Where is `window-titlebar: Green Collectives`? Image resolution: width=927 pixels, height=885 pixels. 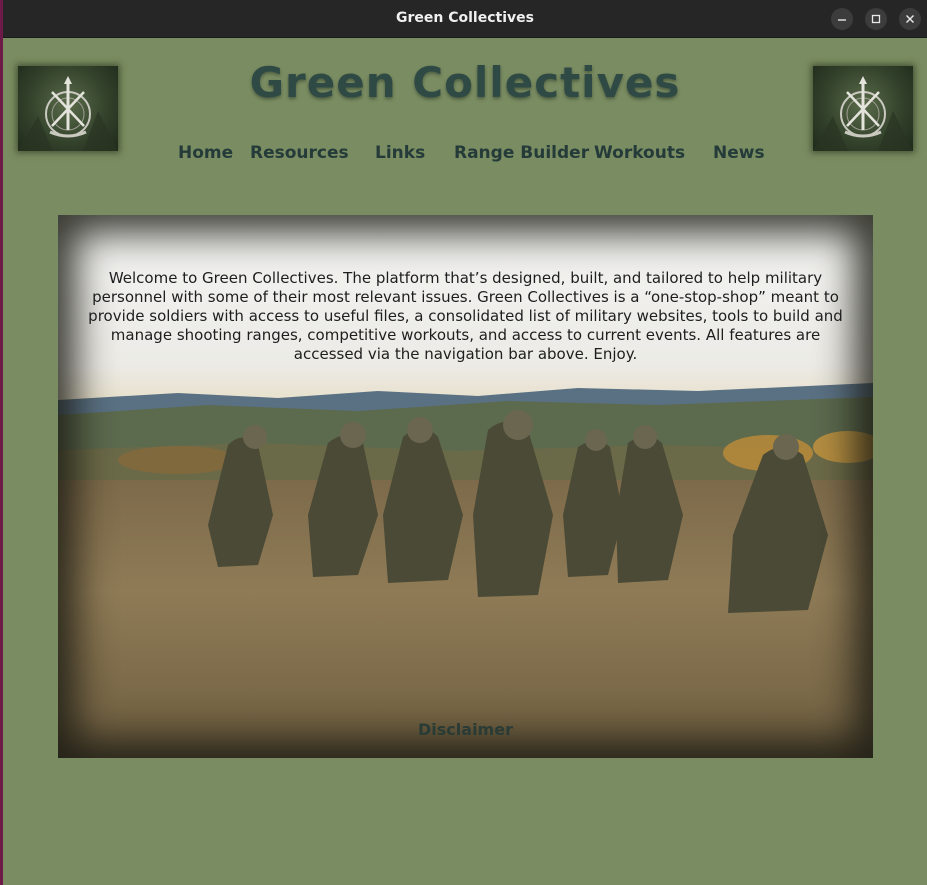
window-titlebar: Green Collectives is located at coordinates (465, 19).